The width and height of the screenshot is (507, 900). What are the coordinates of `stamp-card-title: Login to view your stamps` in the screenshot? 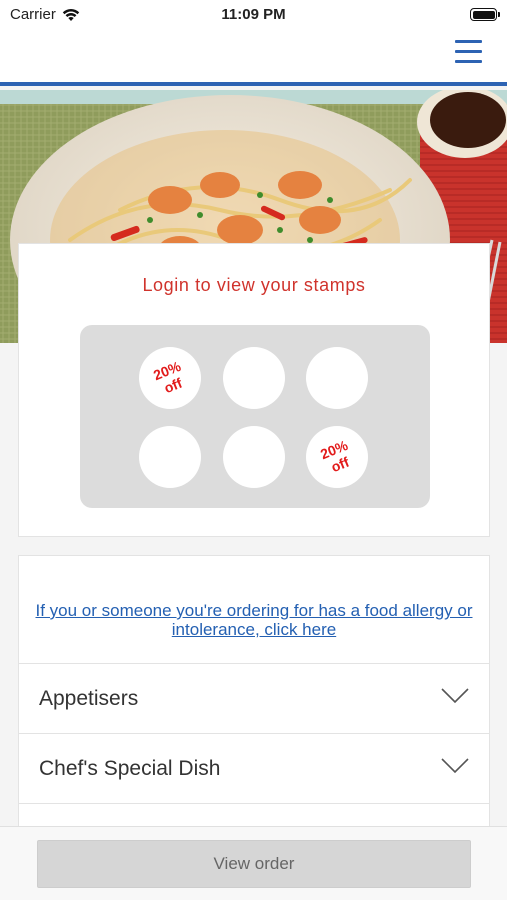 It's located at (254, 285).